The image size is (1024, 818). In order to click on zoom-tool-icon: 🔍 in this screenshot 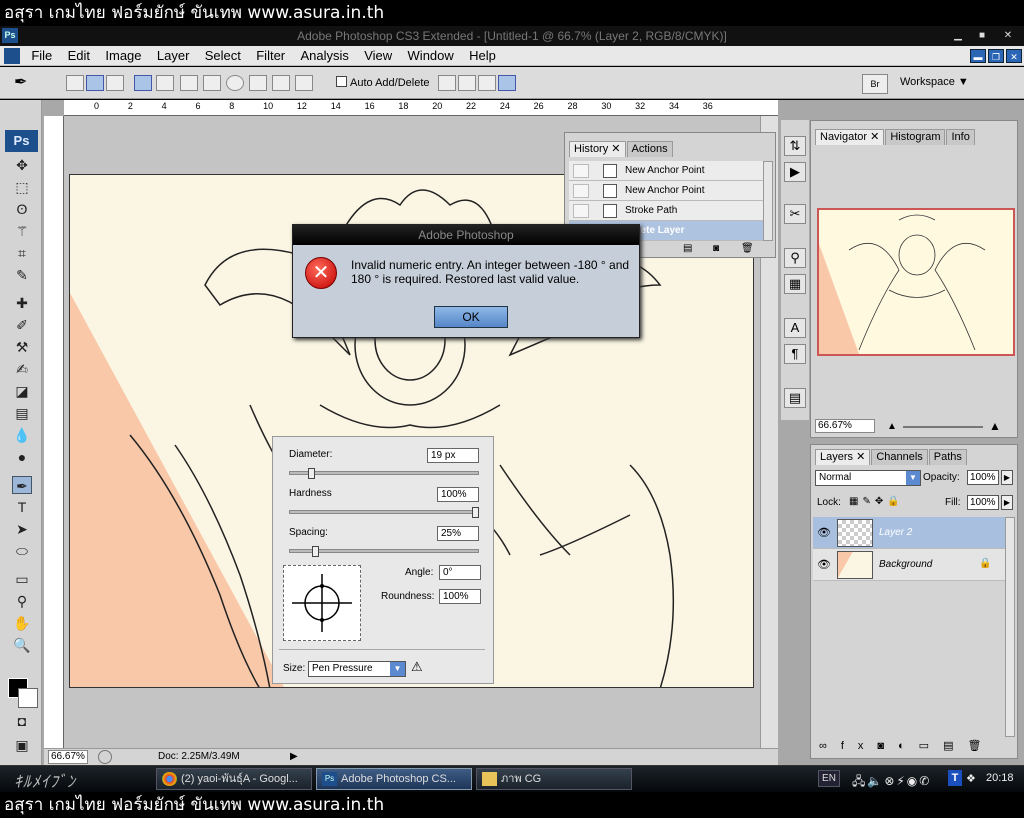, I will do `click(22, 645)`.